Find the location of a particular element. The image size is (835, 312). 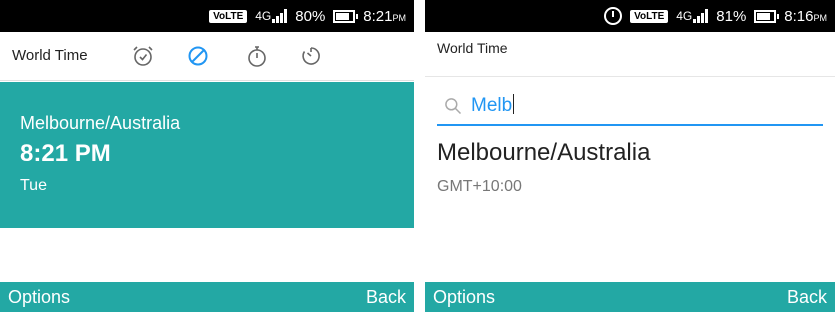

screen-gap is located at coordinates (419, 156).